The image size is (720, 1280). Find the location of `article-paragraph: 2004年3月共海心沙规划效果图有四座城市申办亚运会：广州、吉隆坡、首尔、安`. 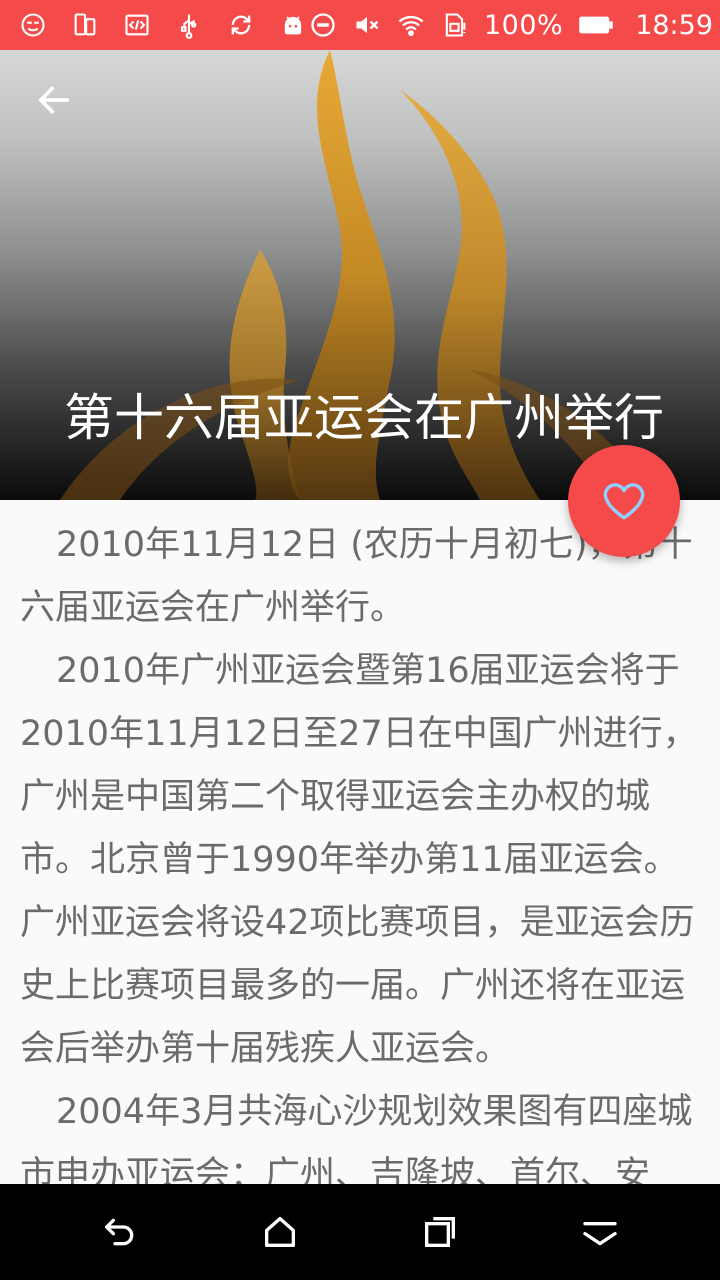

article-paragraph: 2004年3月共海心沙规划效果图有四座城市申办亚运会：广州、吉隆坡、首尔、安 is located at coordinates (356, 1138).